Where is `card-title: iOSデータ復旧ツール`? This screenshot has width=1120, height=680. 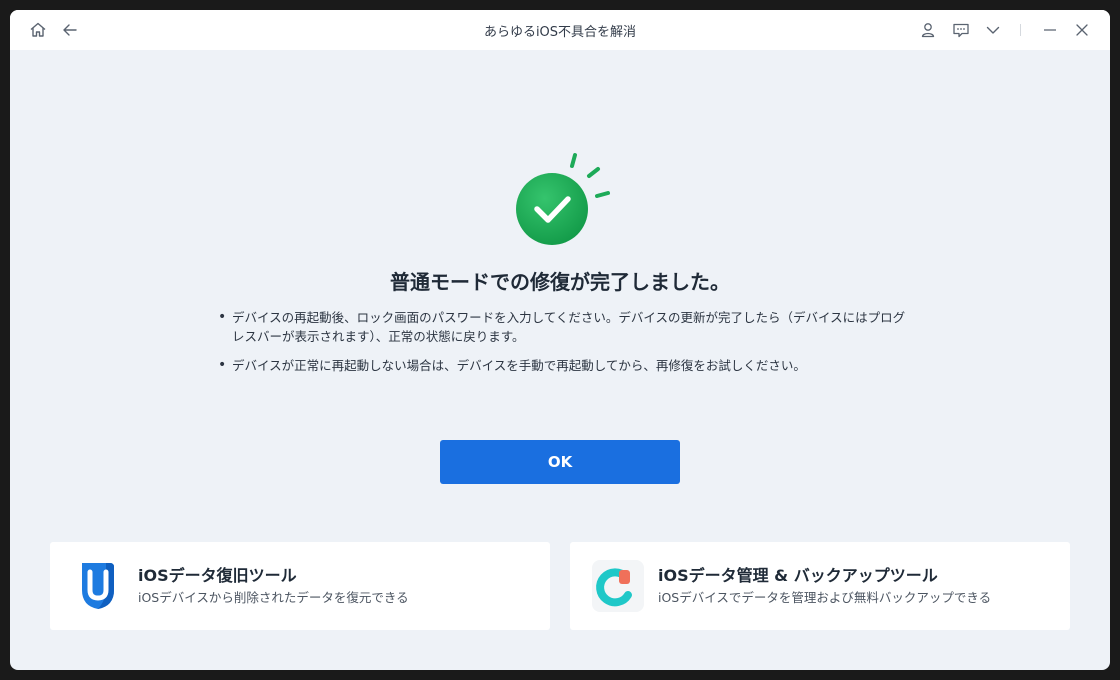 card-title: iOSデータ復旧ツール is located at coordinates (217, 575).